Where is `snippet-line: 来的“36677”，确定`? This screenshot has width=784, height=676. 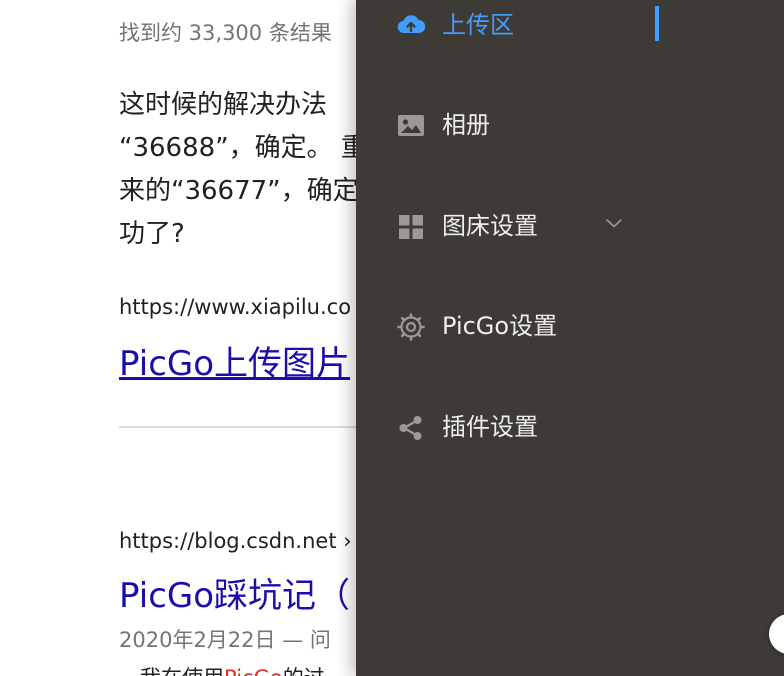 snippet-line: 来的“36677”，确定 is located at coordinates (239, 191).